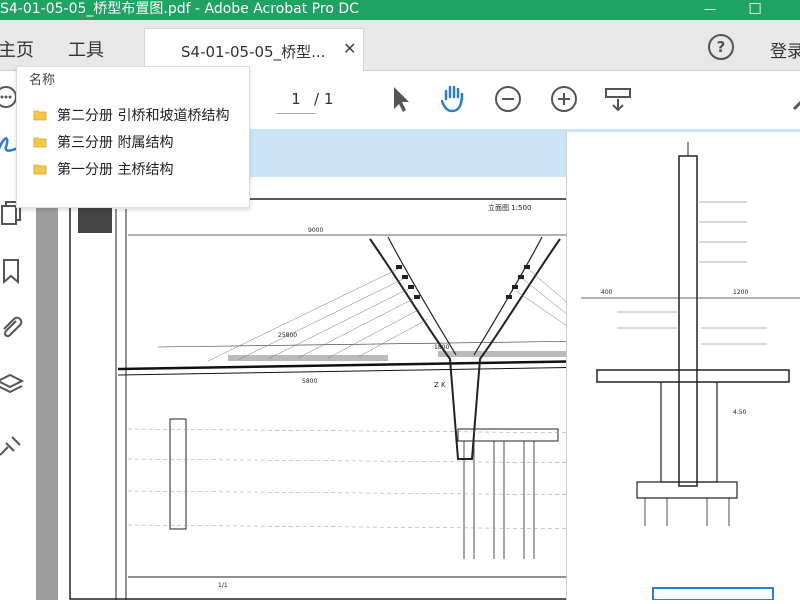  What do you see at coordinates (309, 381) in the screenshot?
I see `dim-span-4: 5800` at bounding box center [309, 381].